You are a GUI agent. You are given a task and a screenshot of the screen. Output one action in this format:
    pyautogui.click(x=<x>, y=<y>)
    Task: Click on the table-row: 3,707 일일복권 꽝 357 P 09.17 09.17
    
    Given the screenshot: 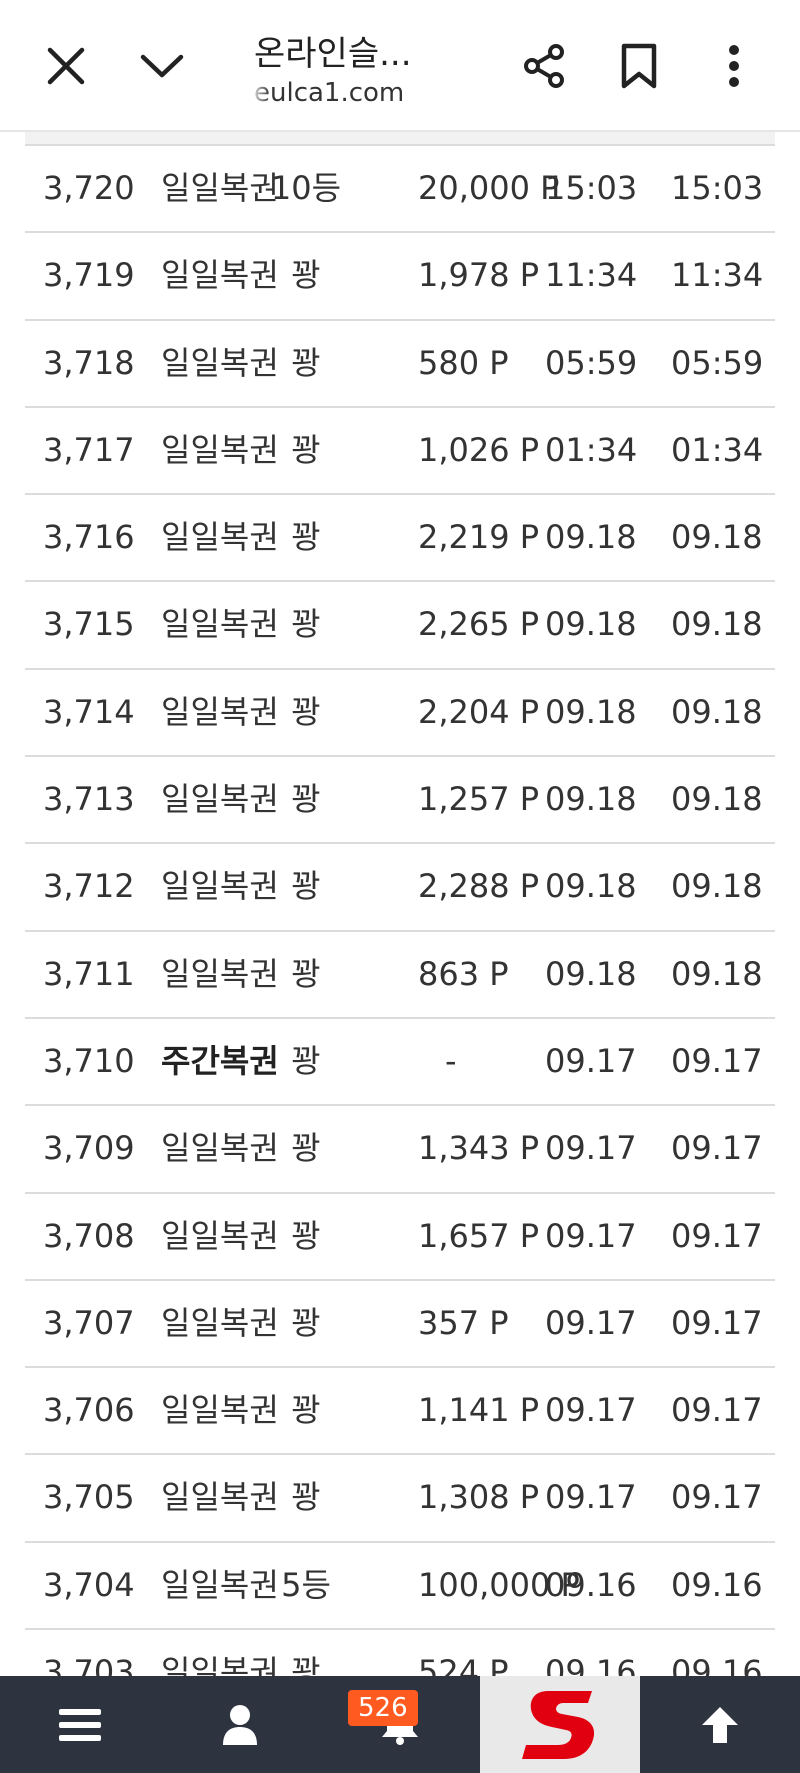 What is the action you would take?
    pyautogui.click(x=400, y=1325)
    